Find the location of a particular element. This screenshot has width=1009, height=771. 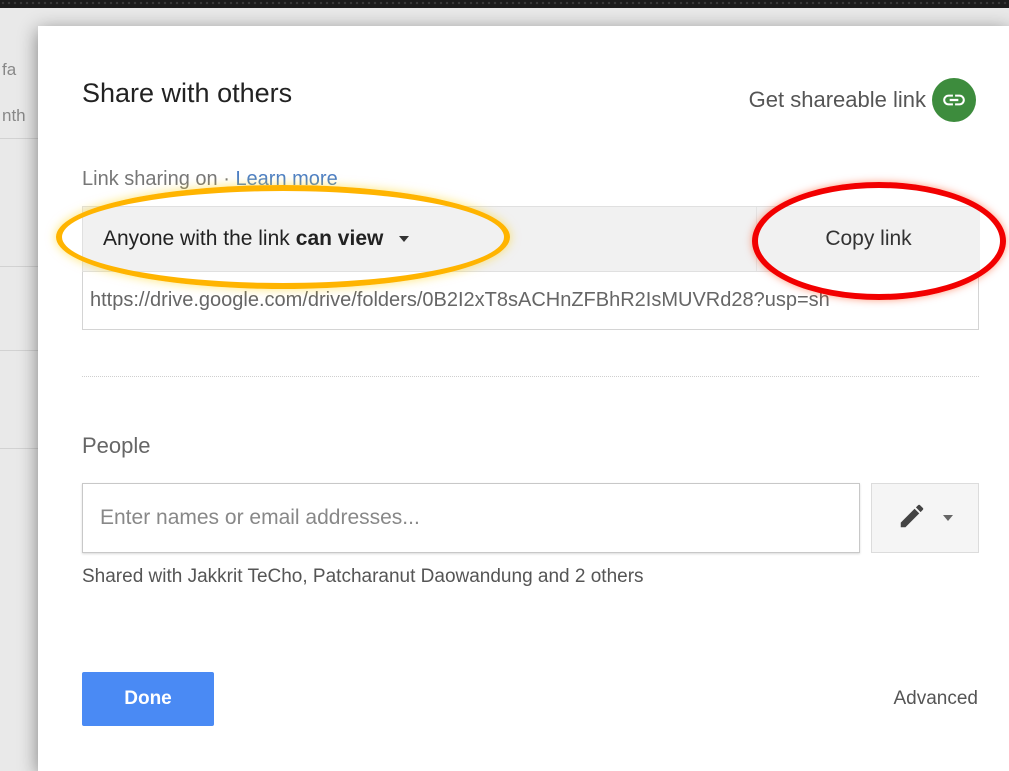

get-shareable-link-label: Get shareable link is located at coordinates (837, 99).